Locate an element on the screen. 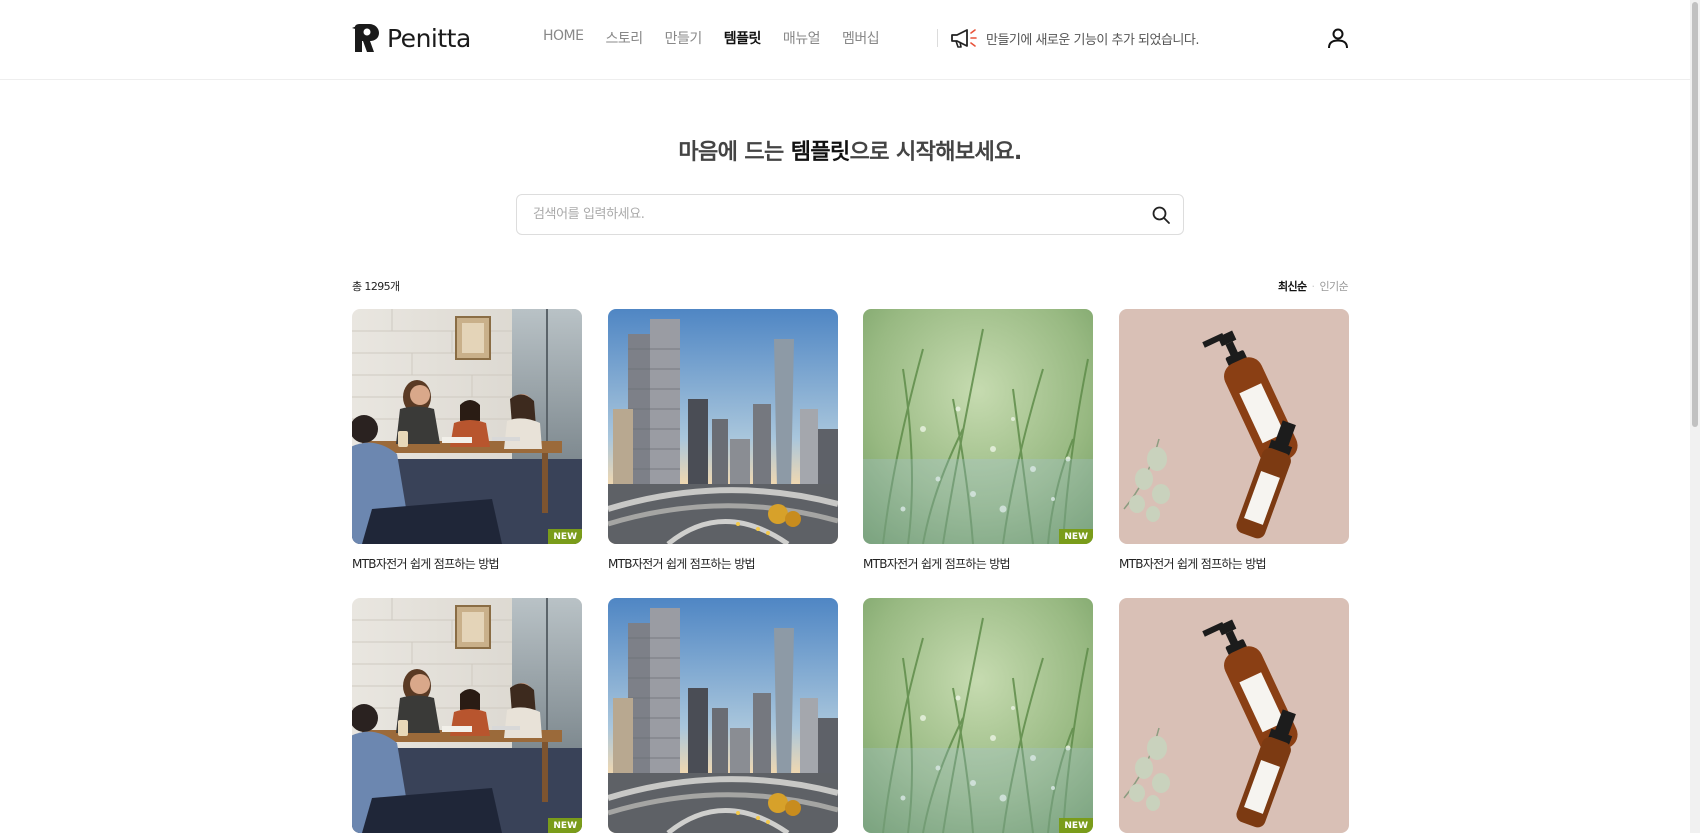 Image resolution: width=1700 pixels, height=833 pixels. sort-popular: 인기순 is located at coordinates (1333, 286).